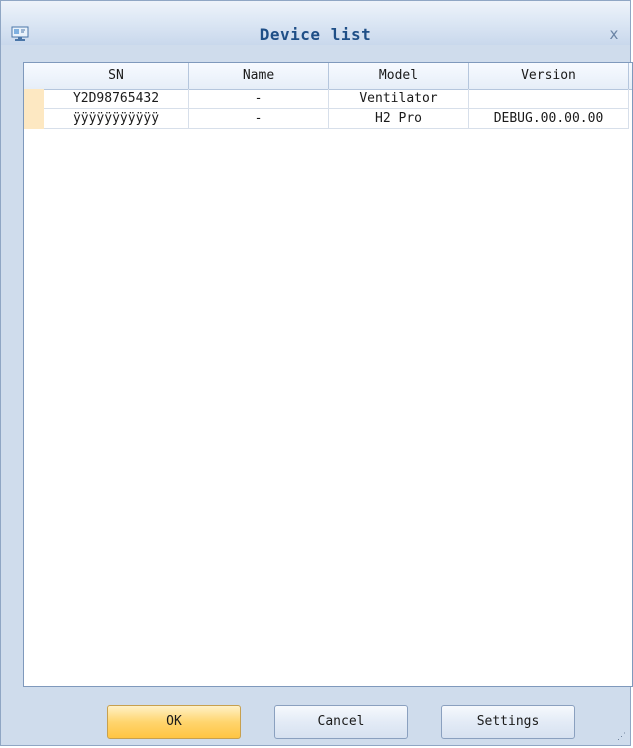 This screenshot has width=633, height=748. I want to click on close-icon: x, so click(614, 34).